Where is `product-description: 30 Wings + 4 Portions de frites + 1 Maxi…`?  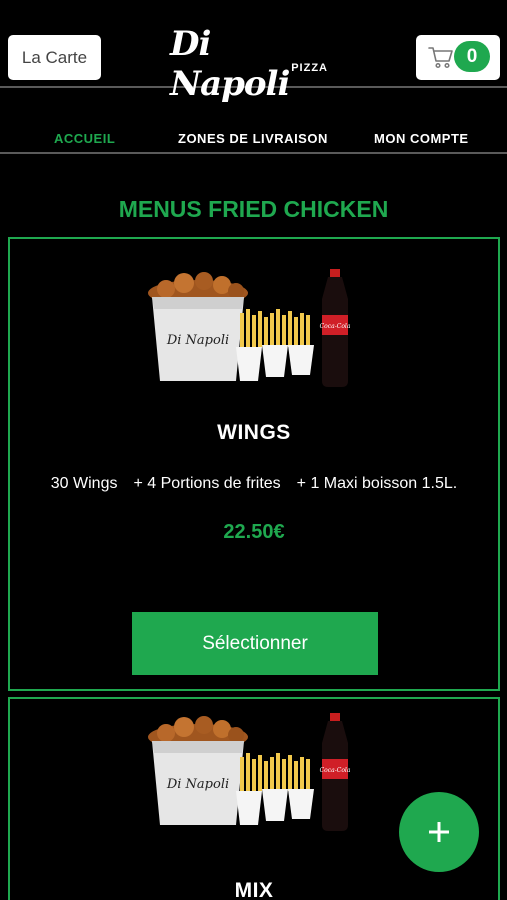 product-description: 30 Wings + 4 Portions de frites + 1 Maxi… is located at coordinates (254, 484).